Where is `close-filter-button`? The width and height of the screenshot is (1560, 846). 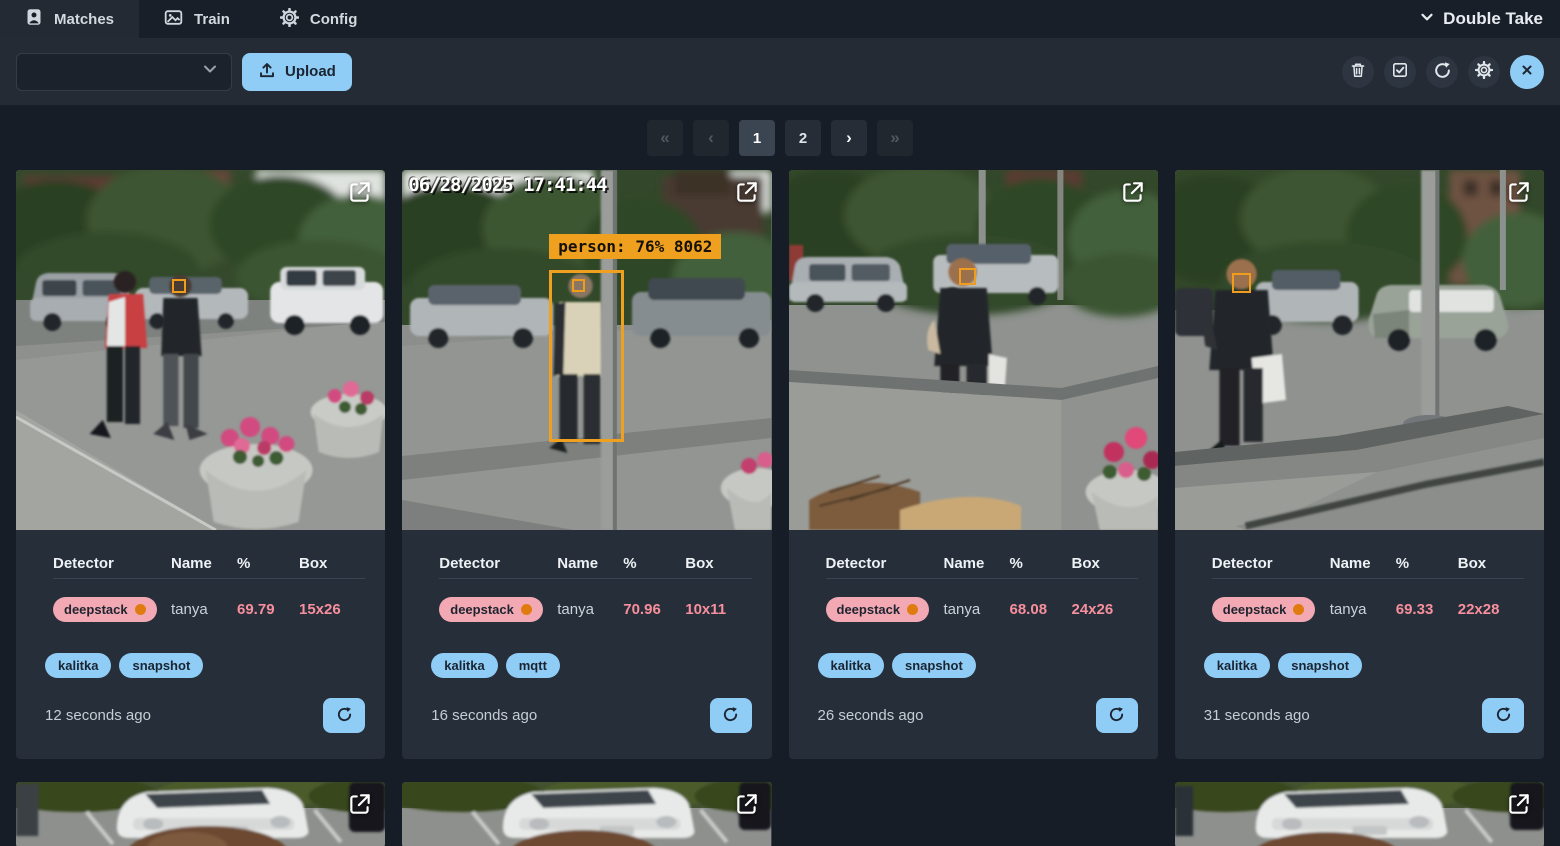 close-filter-button is located at coordinates (1527, 71).